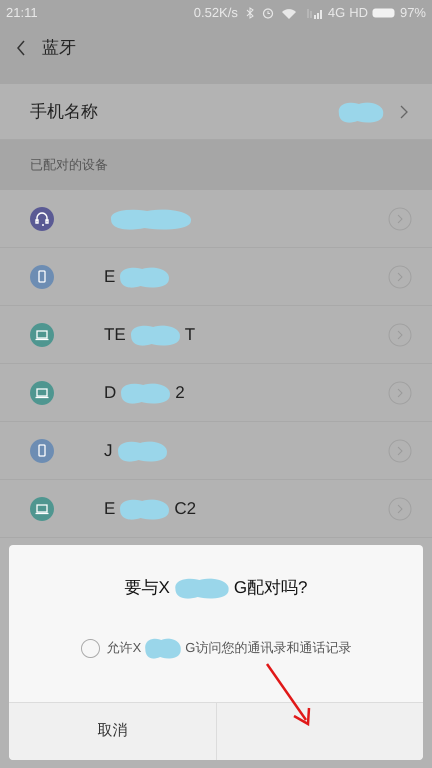 The image size is (432, 768). What do you see at coordinates (216, 335) in the screenshot?
I see `device-row: TE T` at bounding box center [216, 335].